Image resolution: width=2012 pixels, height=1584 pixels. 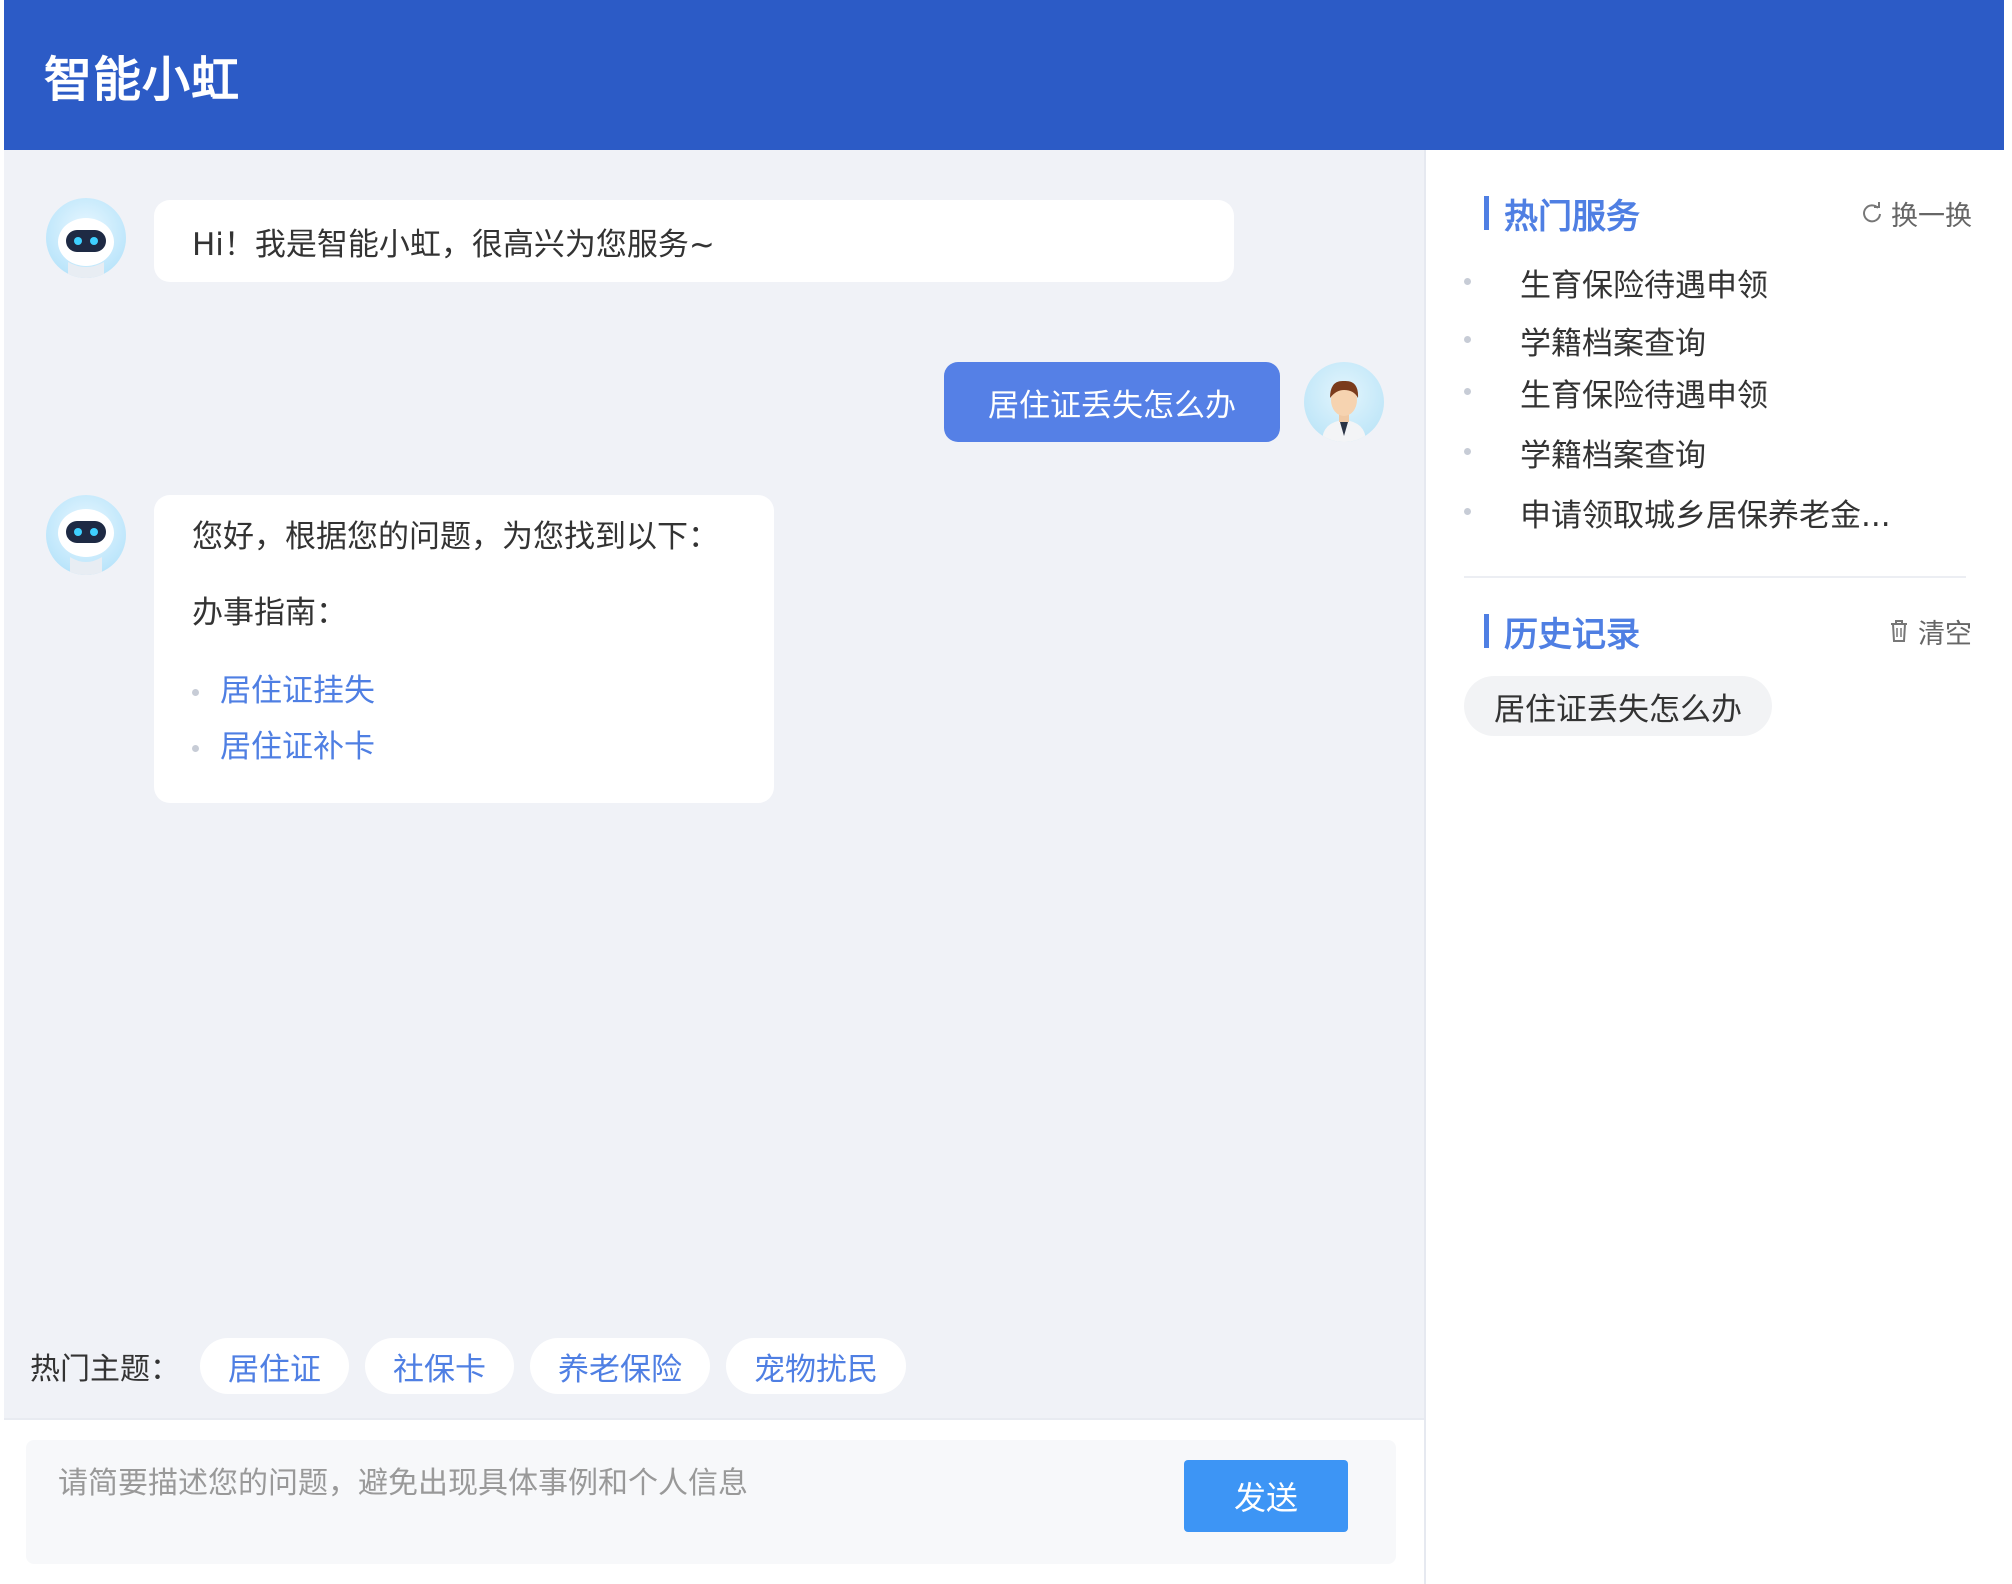 I want to click on hot-services-header: 热门服务 换一换, so click(x=1716, y=213).